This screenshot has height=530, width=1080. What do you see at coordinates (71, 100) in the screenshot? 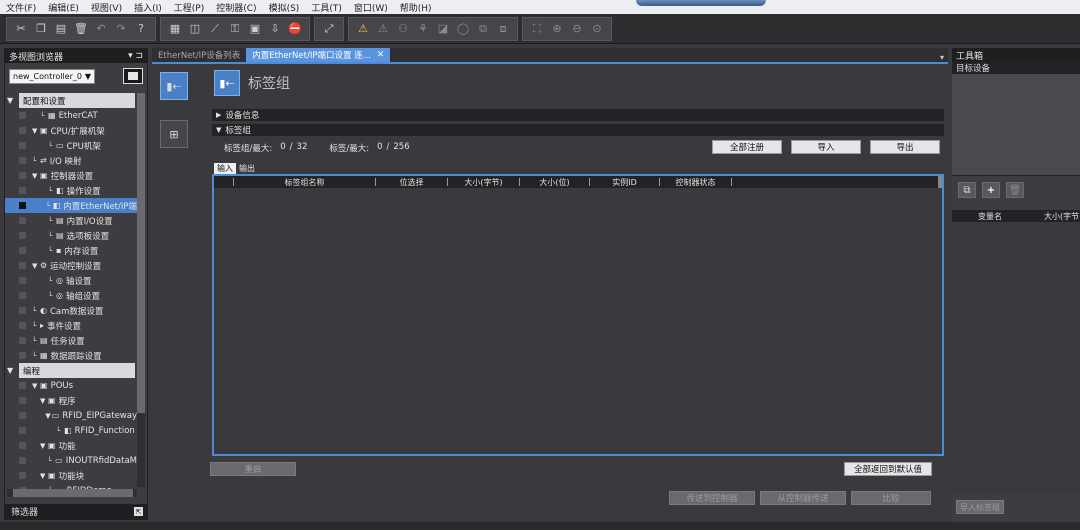
I see `tree-section: ▼ 配置和设置` at bounding box center [71, 100].